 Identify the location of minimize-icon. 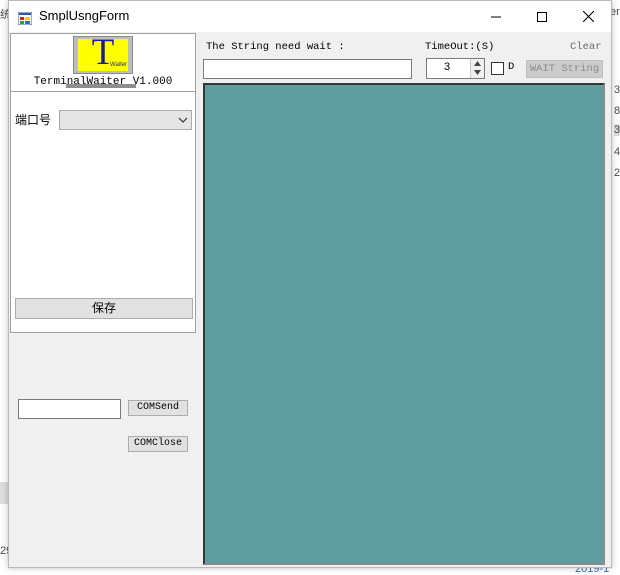
(496, 16).